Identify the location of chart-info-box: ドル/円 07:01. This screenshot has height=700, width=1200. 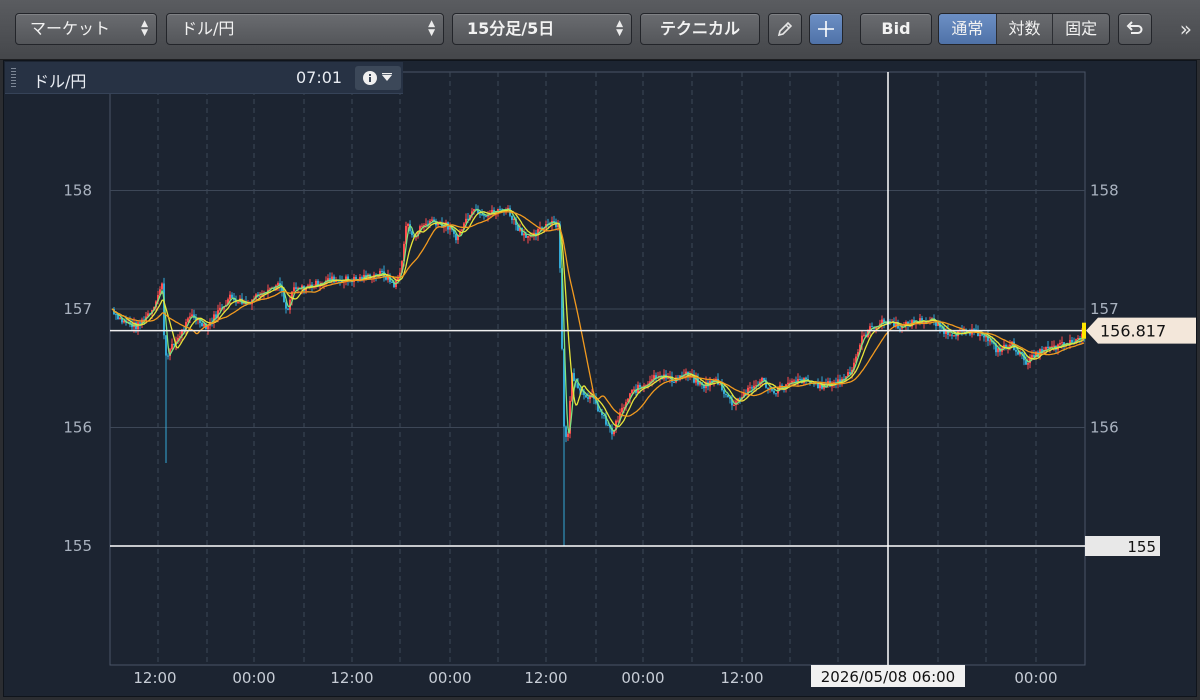
(204, 78).